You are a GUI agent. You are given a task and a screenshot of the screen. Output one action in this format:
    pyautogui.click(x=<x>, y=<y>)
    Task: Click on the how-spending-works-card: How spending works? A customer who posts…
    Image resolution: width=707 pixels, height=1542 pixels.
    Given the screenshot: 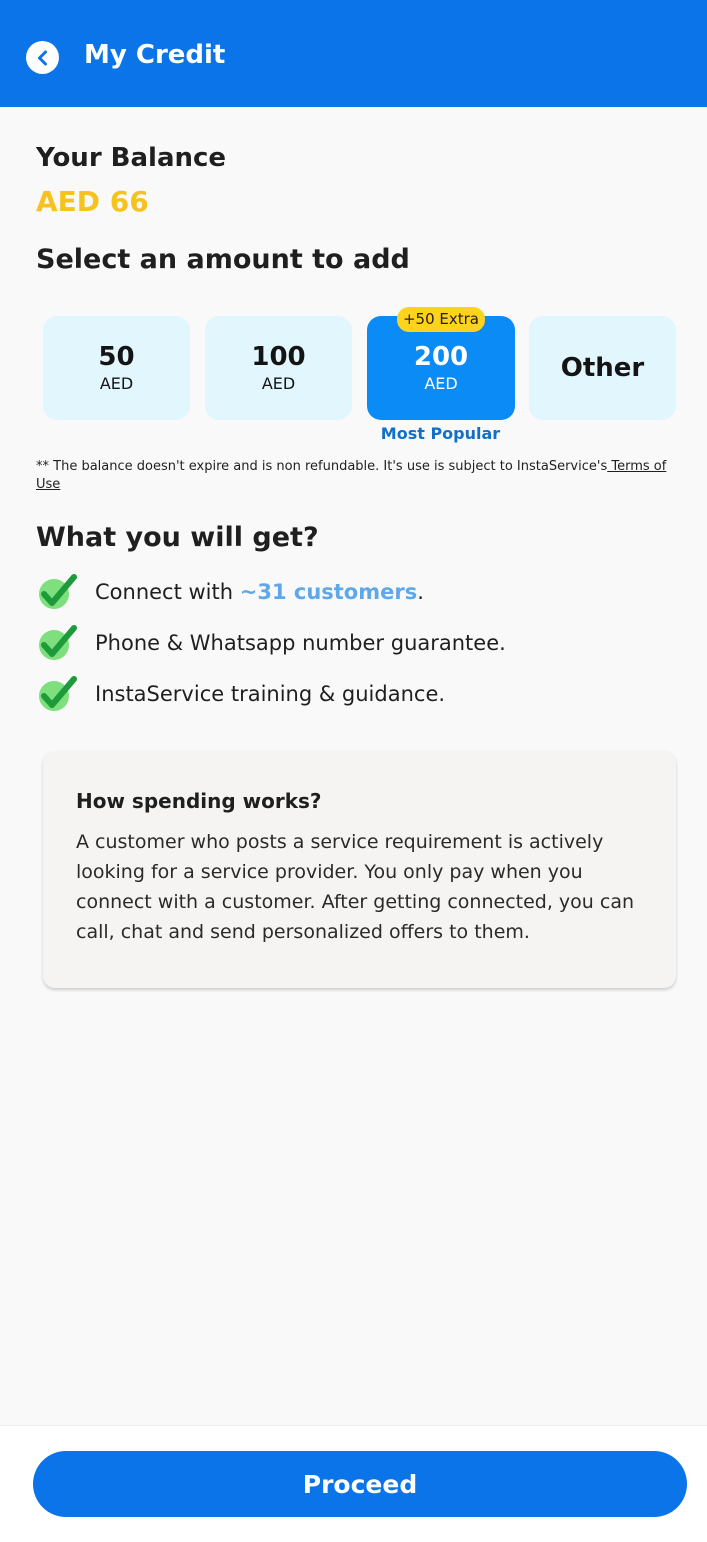 What is the action you would take?
    pyautogui.click(x=359, y=869)
    